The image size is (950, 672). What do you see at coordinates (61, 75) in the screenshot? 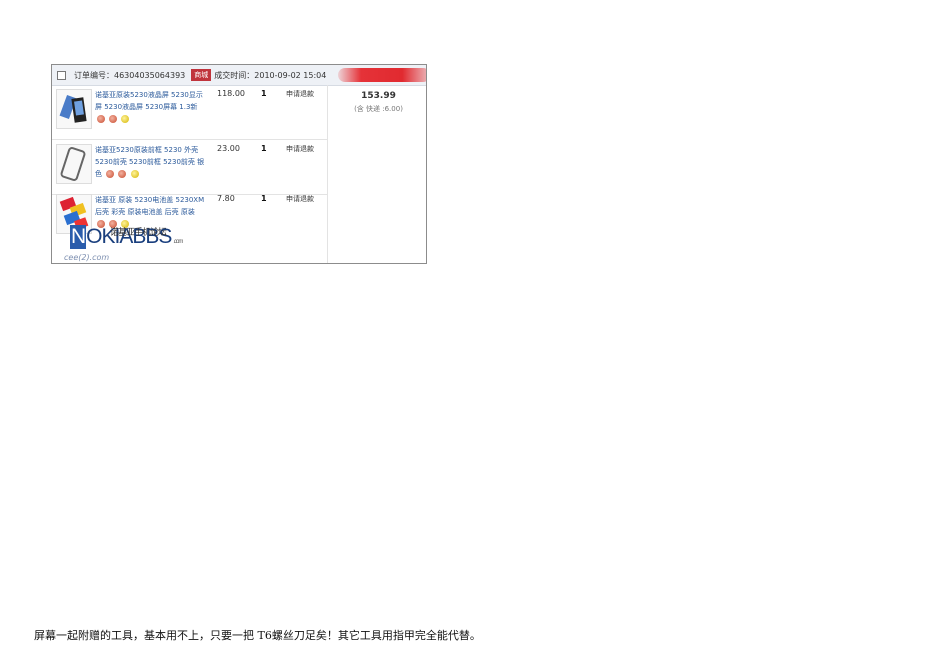
I see `select-checkbox` at bounding box center [61, 75].